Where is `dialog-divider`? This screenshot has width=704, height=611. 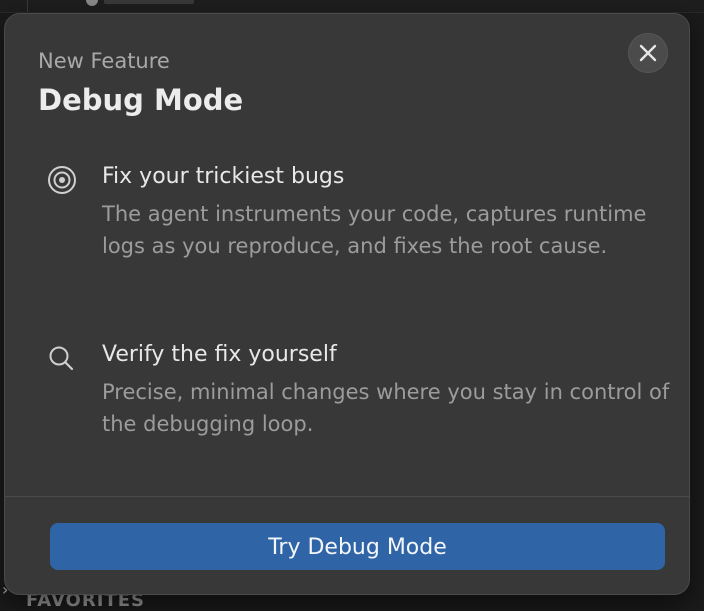
dialog-divider is located at coordinates (347, 496).